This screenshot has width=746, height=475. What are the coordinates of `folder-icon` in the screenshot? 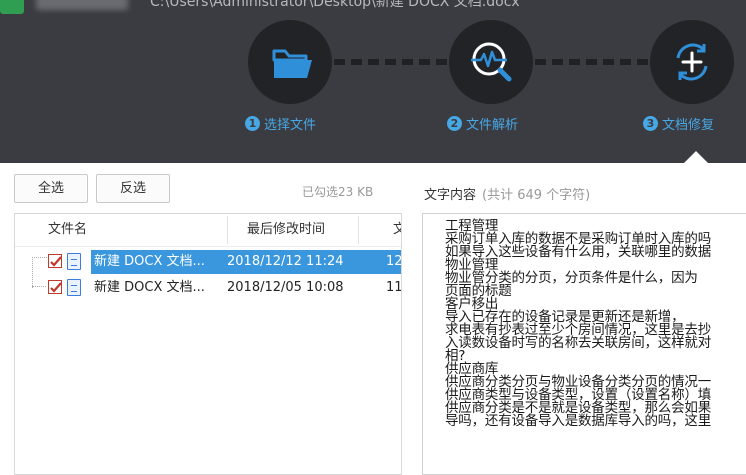 It's located at (292, 63).